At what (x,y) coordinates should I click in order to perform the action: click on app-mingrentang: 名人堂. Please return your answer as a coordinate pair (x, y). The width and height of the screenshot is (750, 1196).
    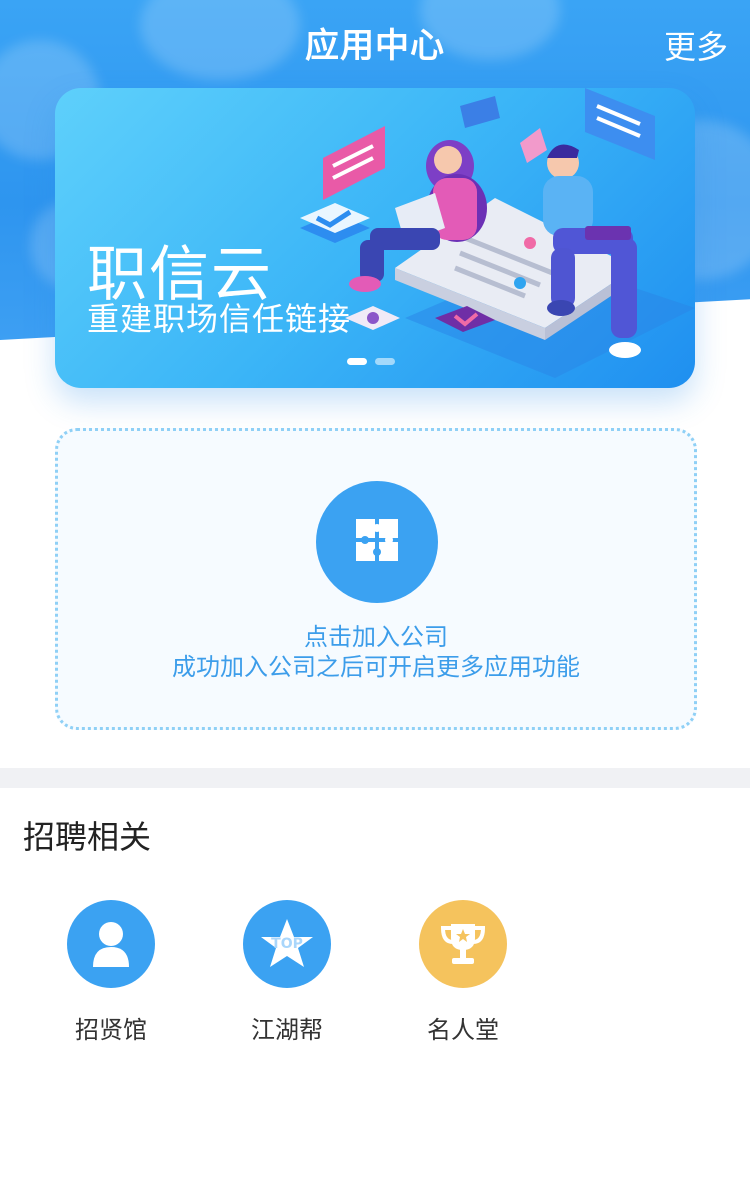
    Looking at the image, I should click on (463, 972).